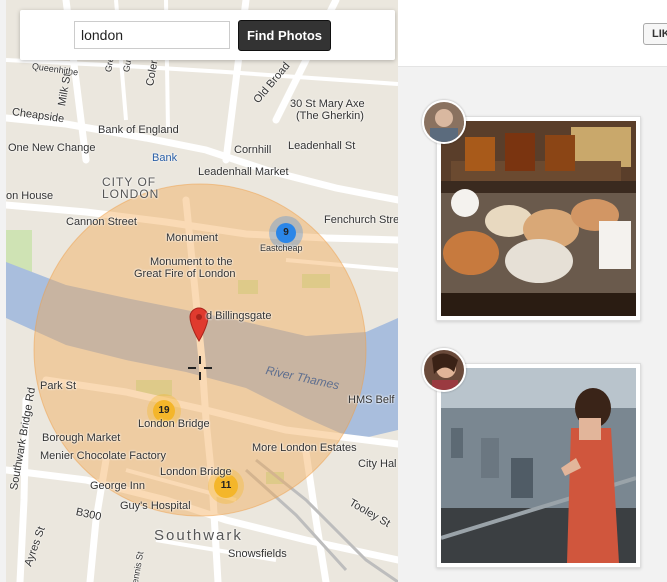  I want to click on map-label: HMS Belf, so click(371, 400).